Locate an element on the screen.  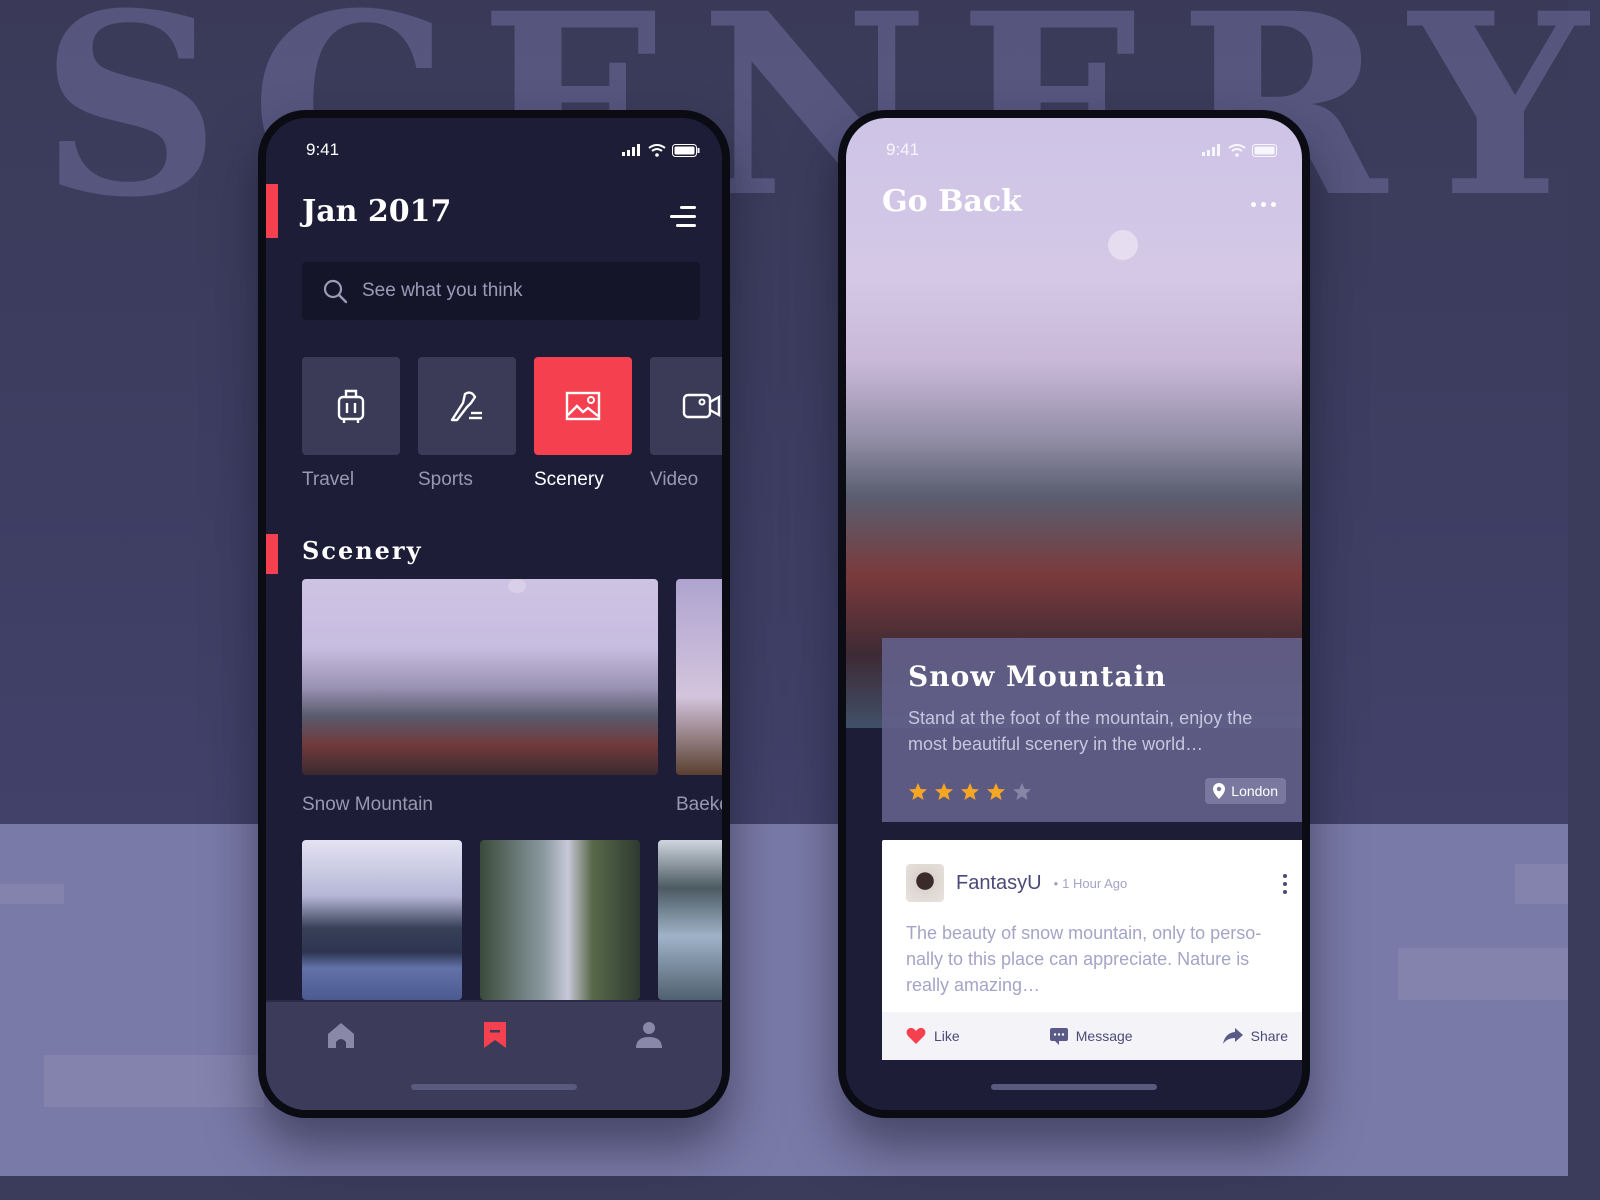
go-back-button: Go Back is located at coordinates (952, 201).